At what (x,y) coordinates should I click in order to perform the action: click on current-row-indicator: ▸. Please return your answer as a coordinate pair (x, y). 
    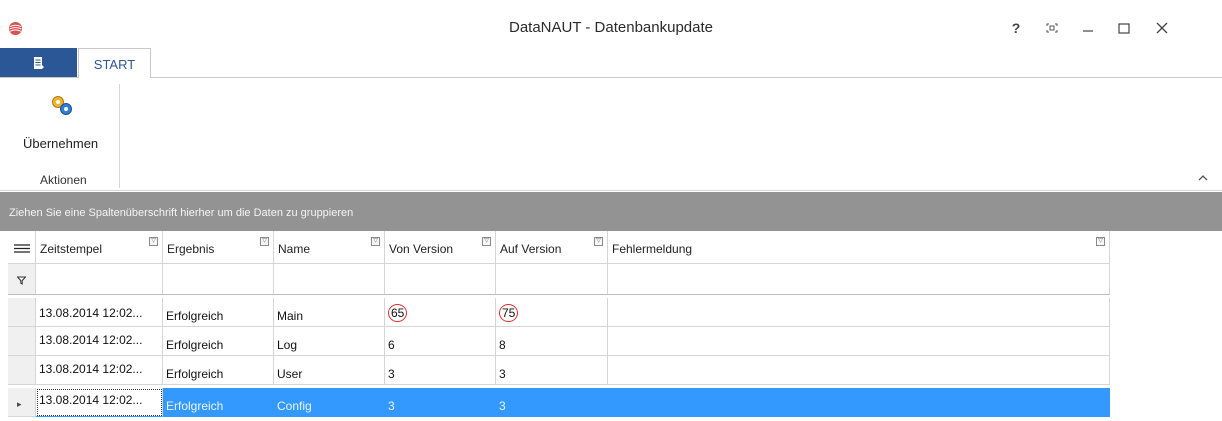
    Looking at the image, I should click on (22, 402).